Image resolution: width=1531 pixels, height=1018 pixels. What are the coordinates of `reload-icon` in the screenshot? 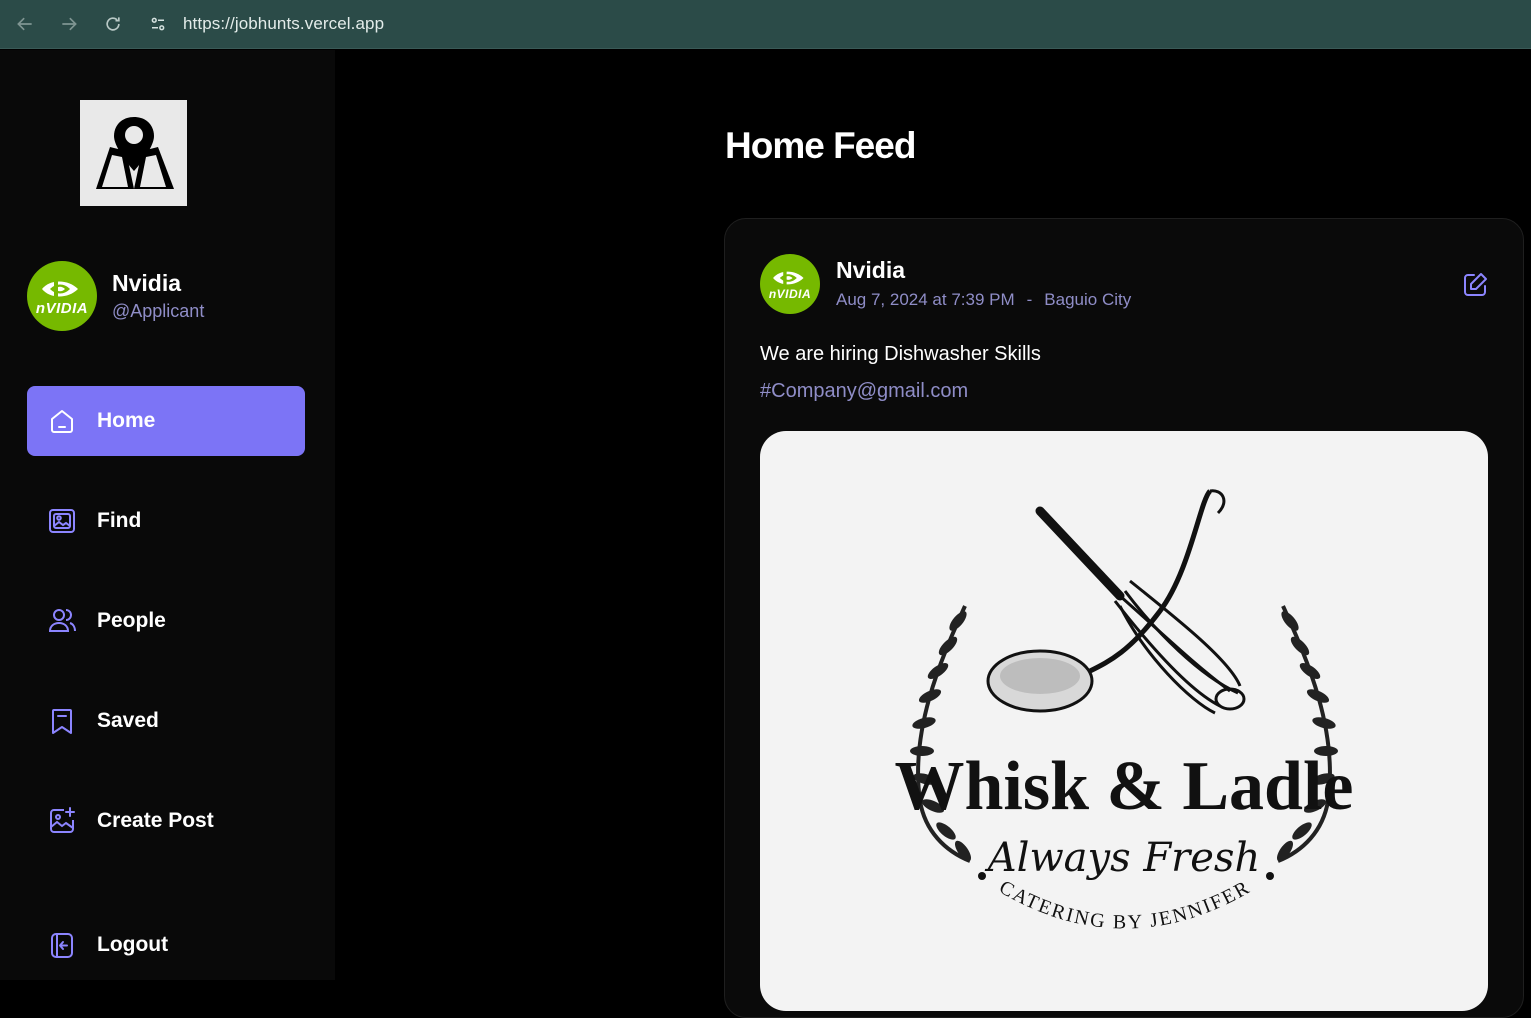 It's located at (113, 24).